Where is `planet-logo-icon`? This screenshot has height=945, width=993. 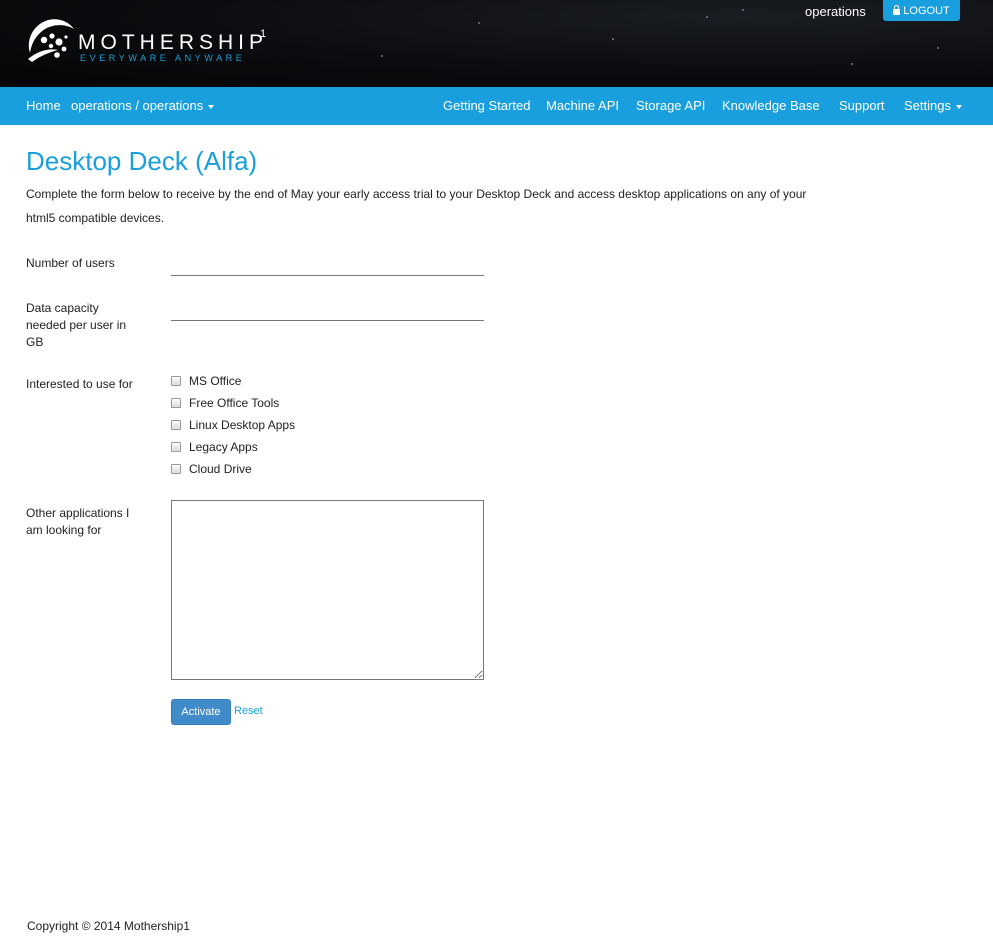 planet-logo-icon is located at coordinates (51, 40).